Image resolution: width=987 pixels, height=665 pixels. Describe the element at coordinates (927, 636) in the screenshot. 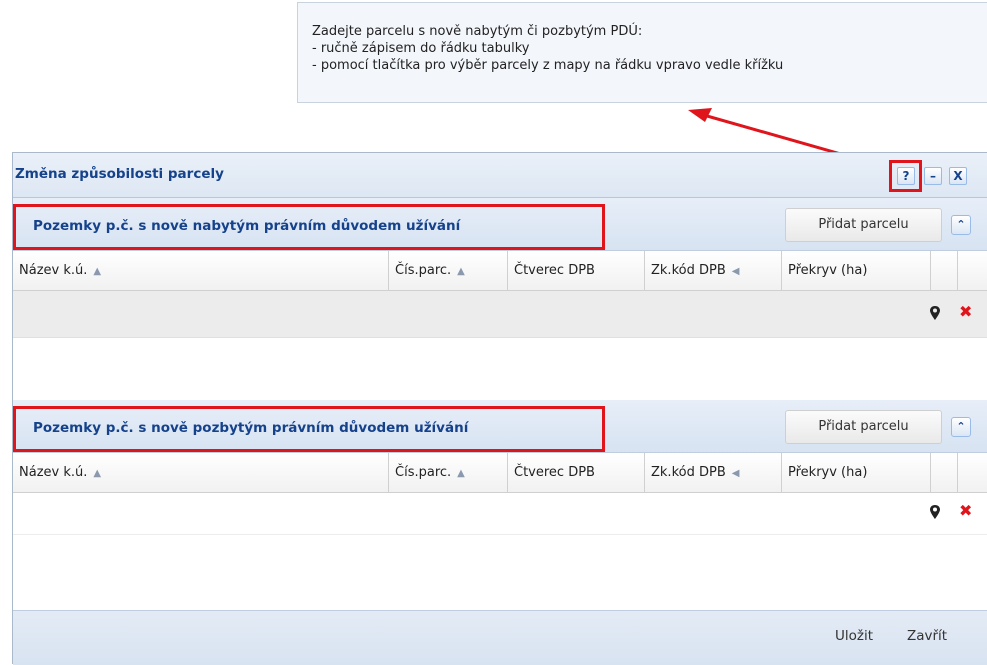

I see `close-dialog-button: Zavřít` at that location.